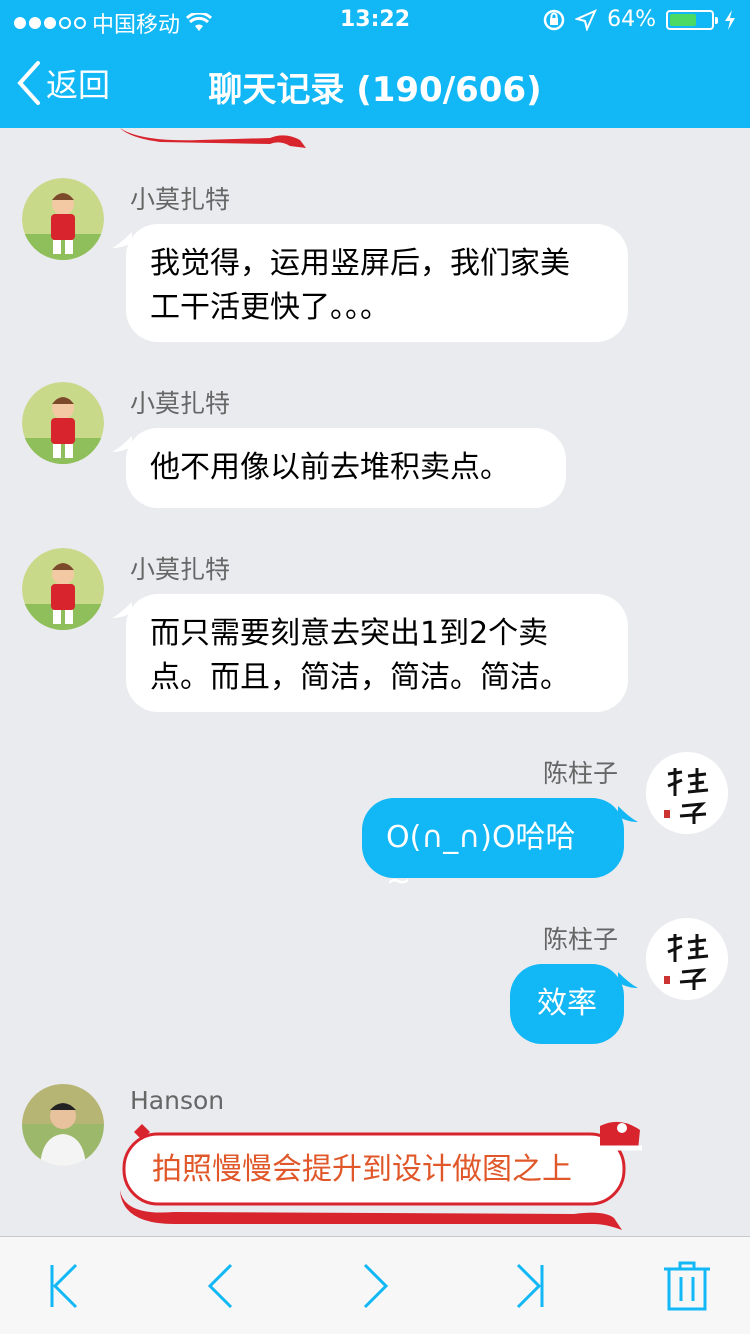 This screenshot has height=1334, width=750. What do you see at coordinates (360, 677) in the screenshot?
I see `message-text-line: 点。而且，简洁，简洁。简洁。` at bounding box center [360, 677].